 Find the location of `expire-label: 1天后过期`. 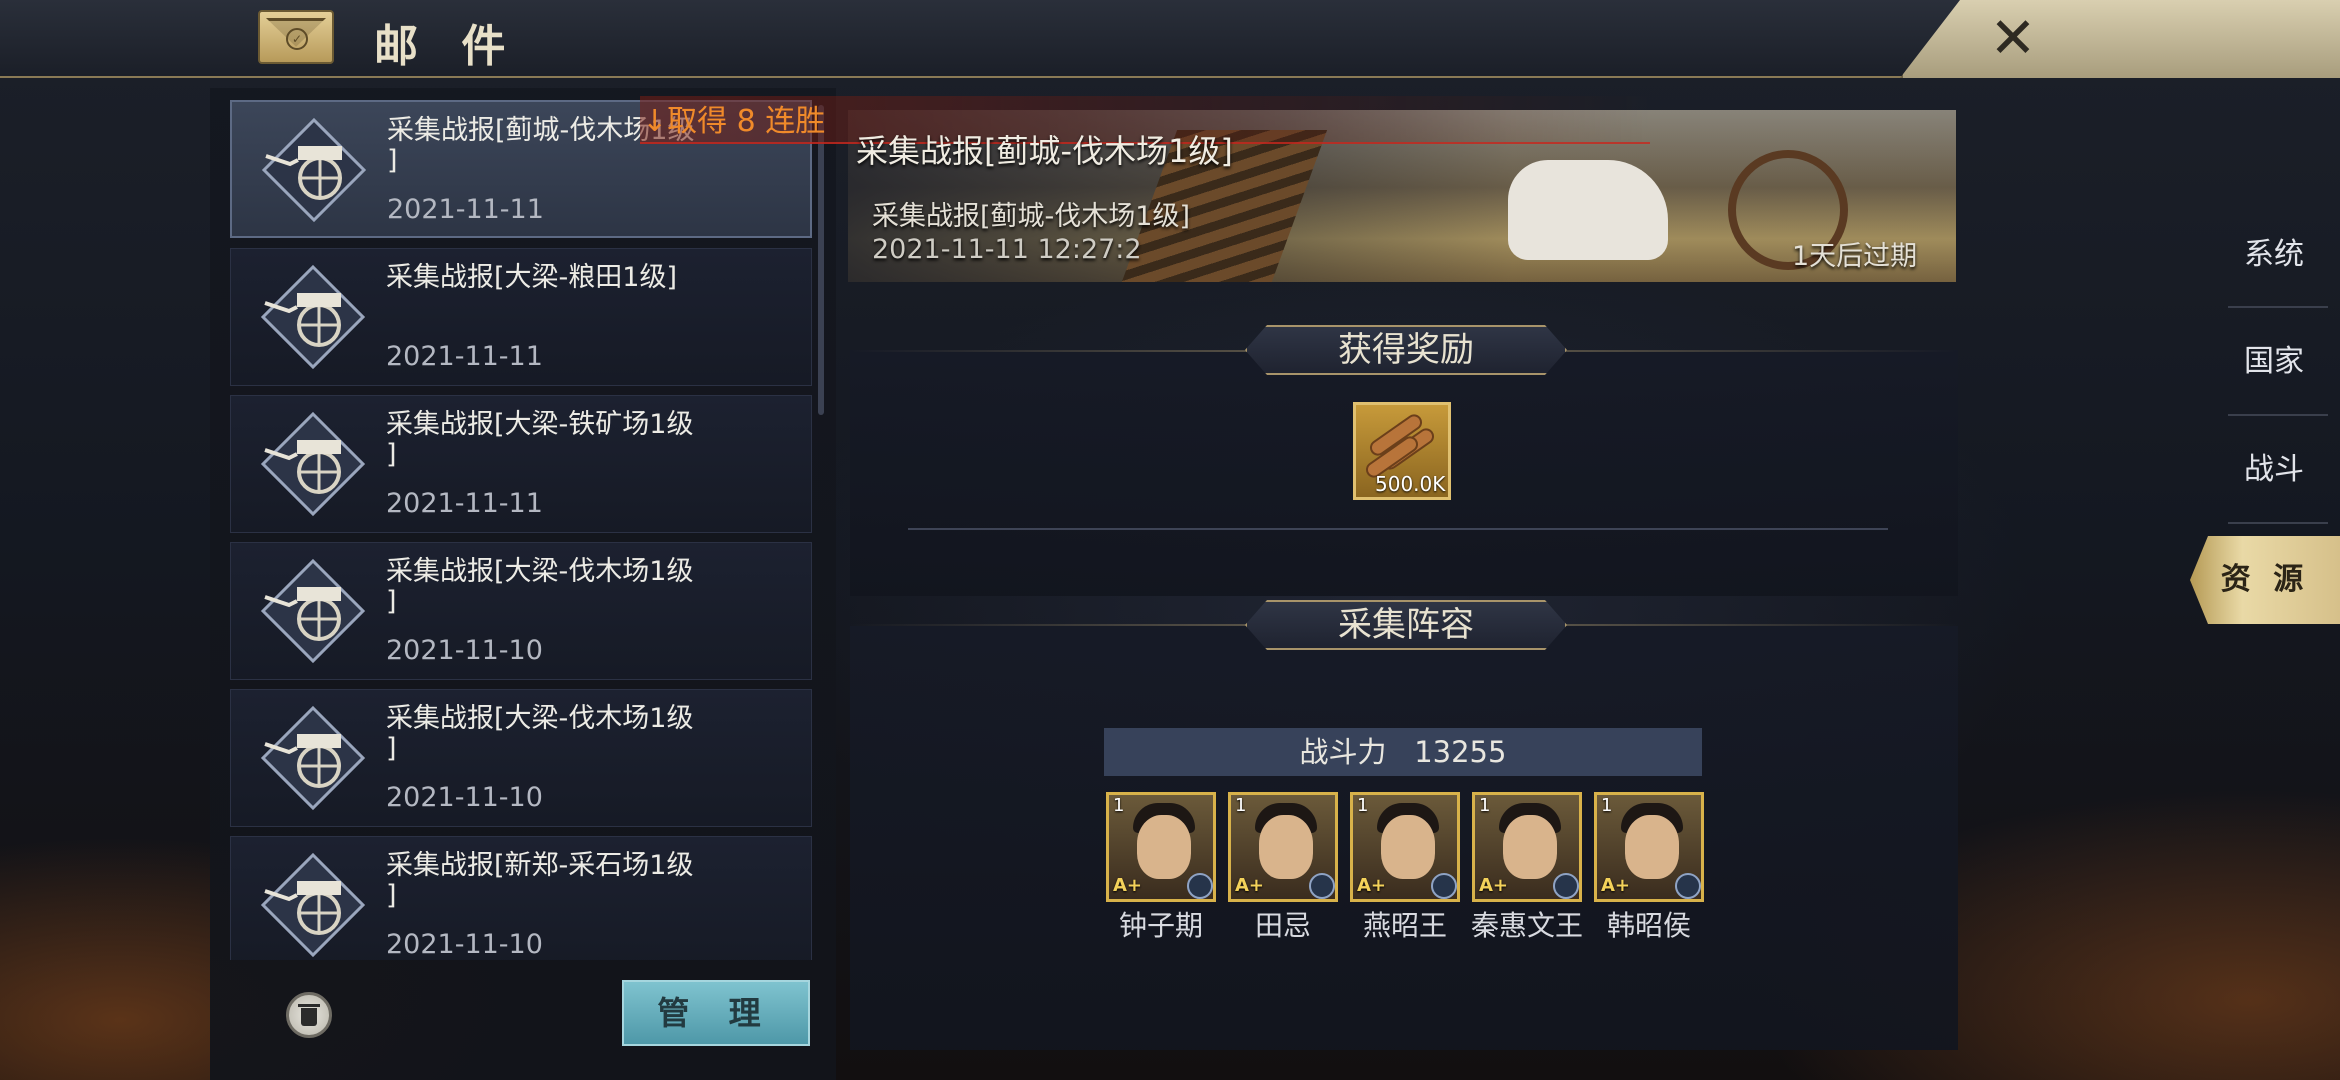

expire-label: 1天后过期 is located at coordinates (1855, 256).